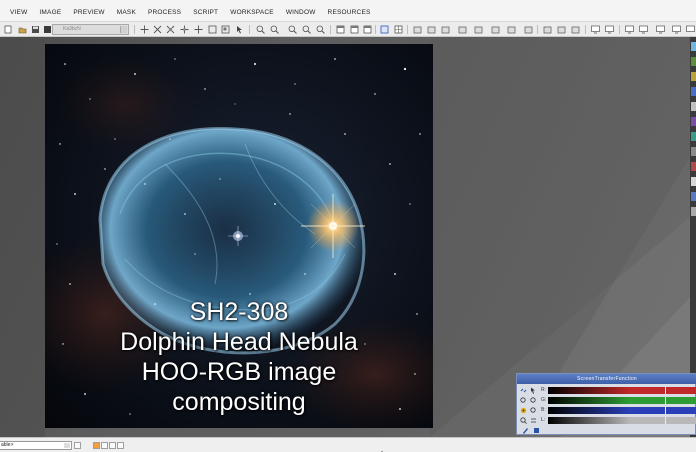 Image resolution: width=696 pixels, height=452 pixels. What do you see at coordinates (198, 29) in the screenshot?
I see `crosshair-icon` at bounding box center [198, 29].